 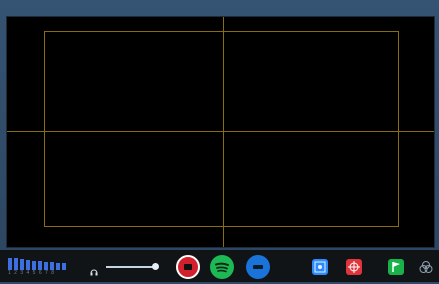 I want to click on crosshair-icon, so click(x=354, y=267).